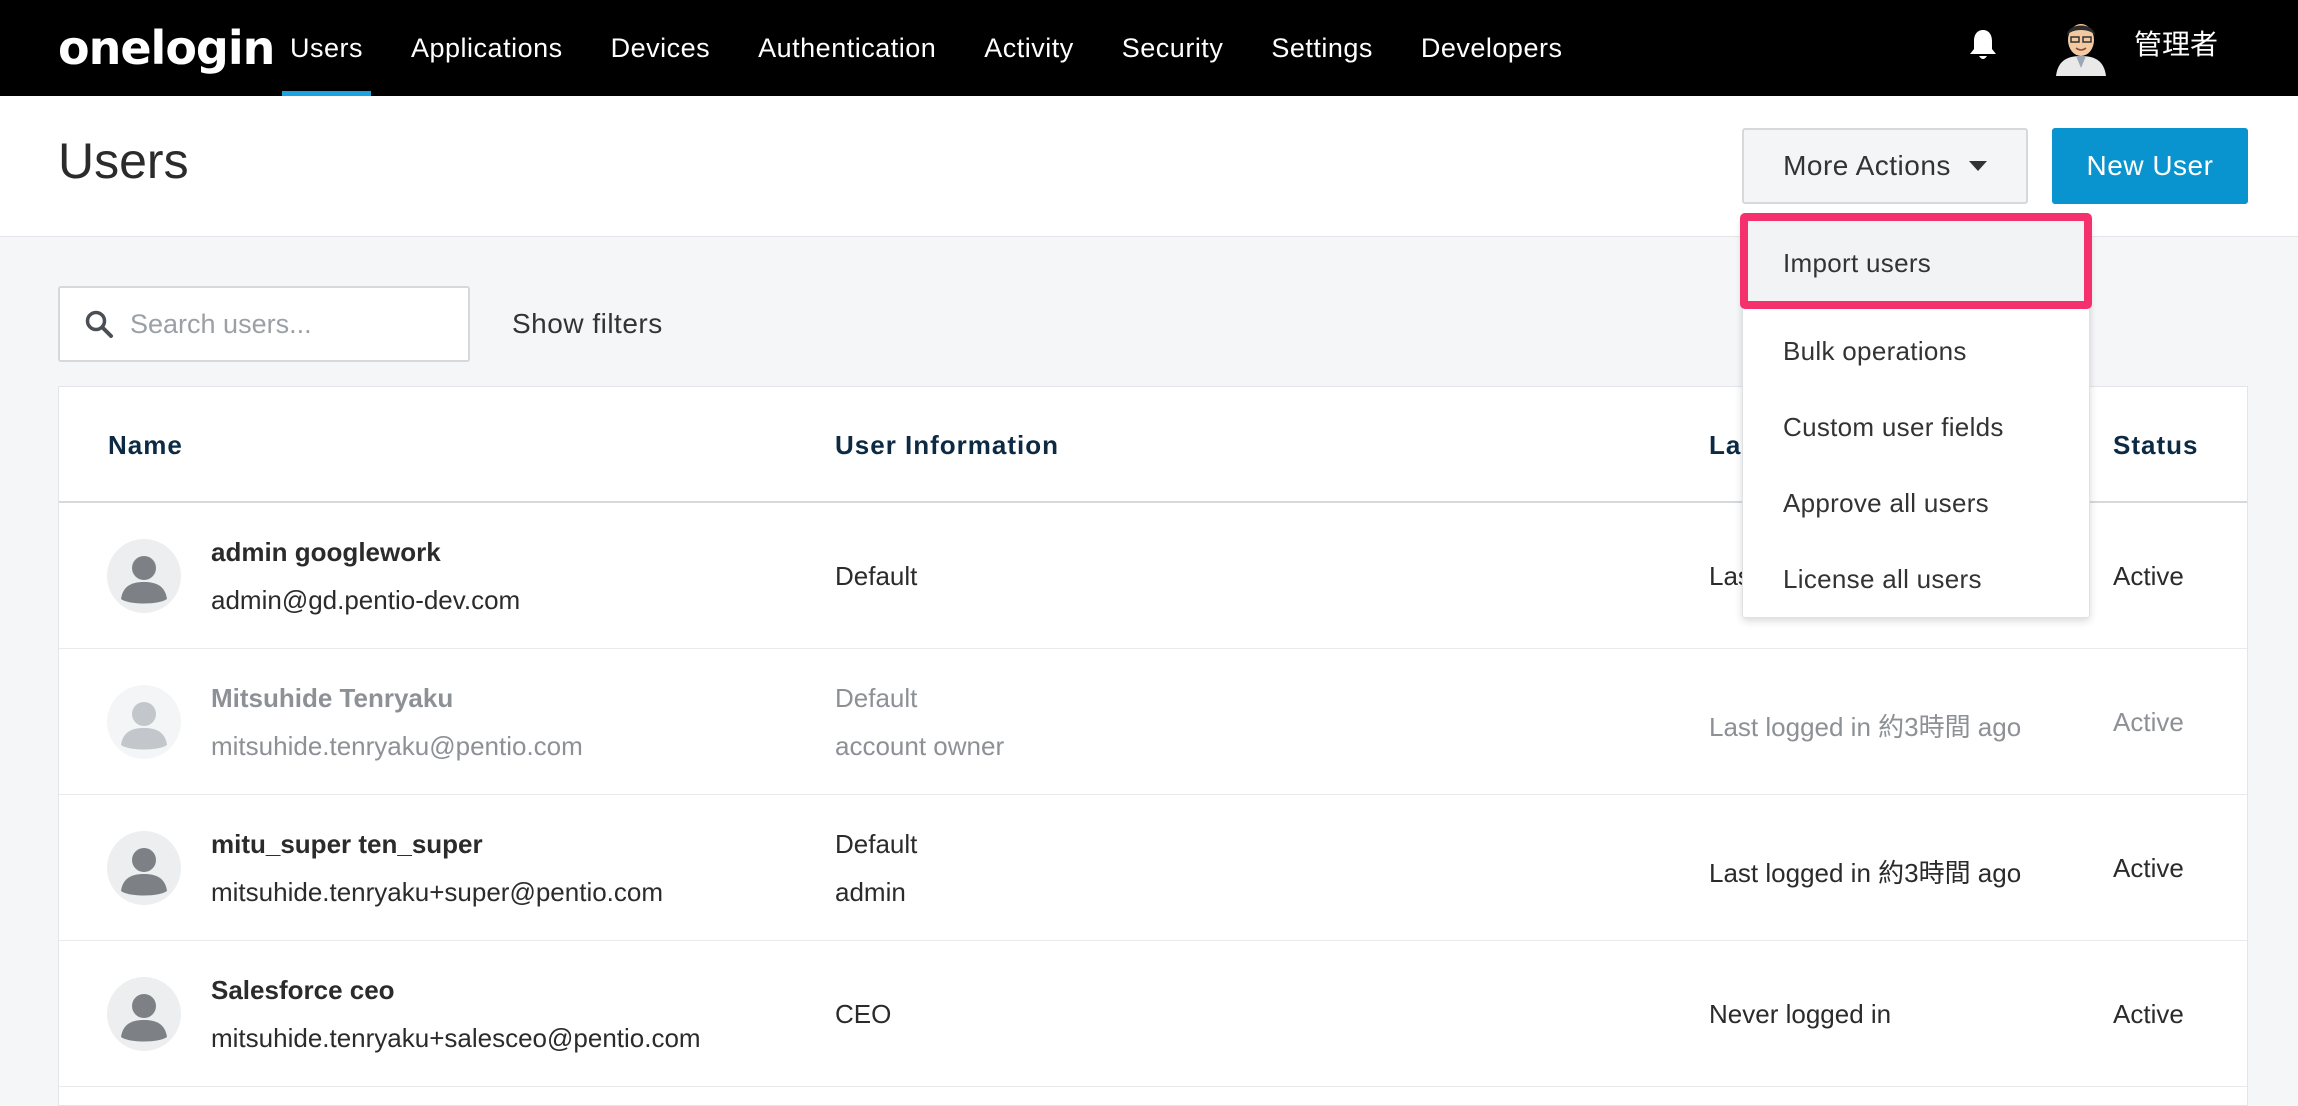 The height and width of the screenshot is (1106, 2298). I want to click on menu-item-approve-all-users: Approve all users, so click(1916, 503).